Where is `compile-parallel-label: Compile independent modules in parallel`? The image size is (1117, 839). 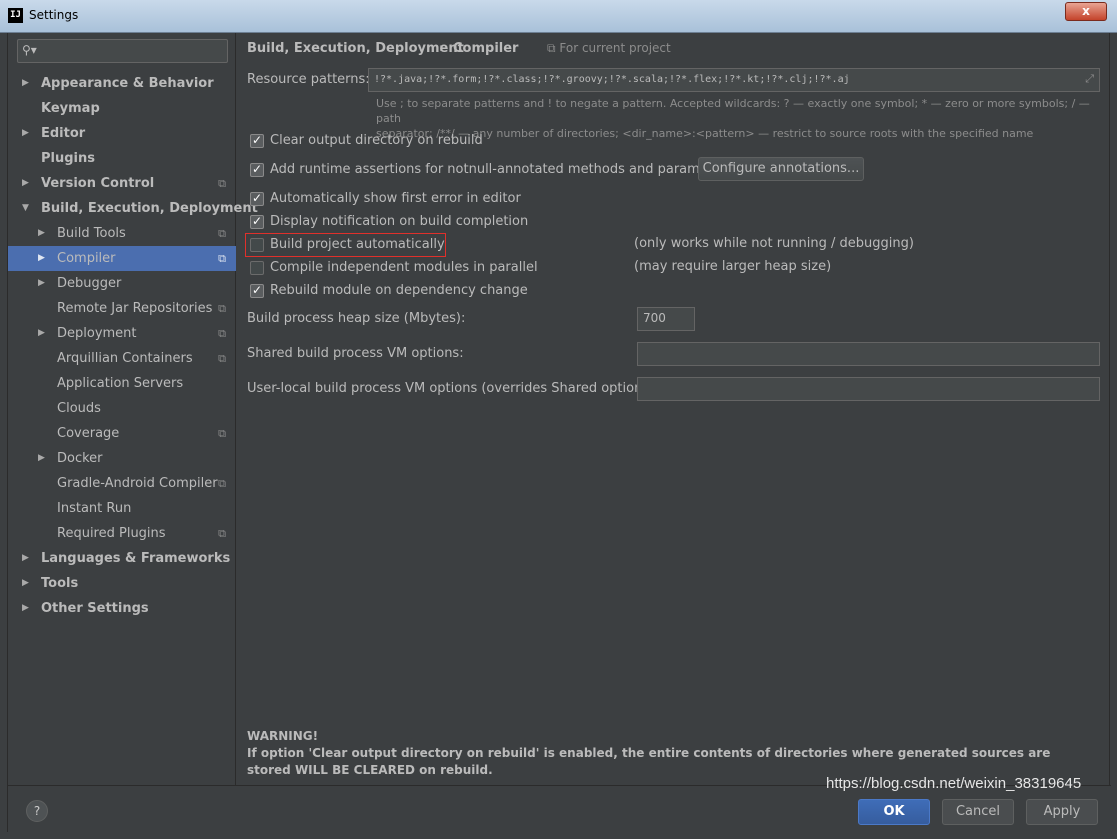 compile-parallel-label: Compile independent modules in parallel is located at coordinates (404, 267).